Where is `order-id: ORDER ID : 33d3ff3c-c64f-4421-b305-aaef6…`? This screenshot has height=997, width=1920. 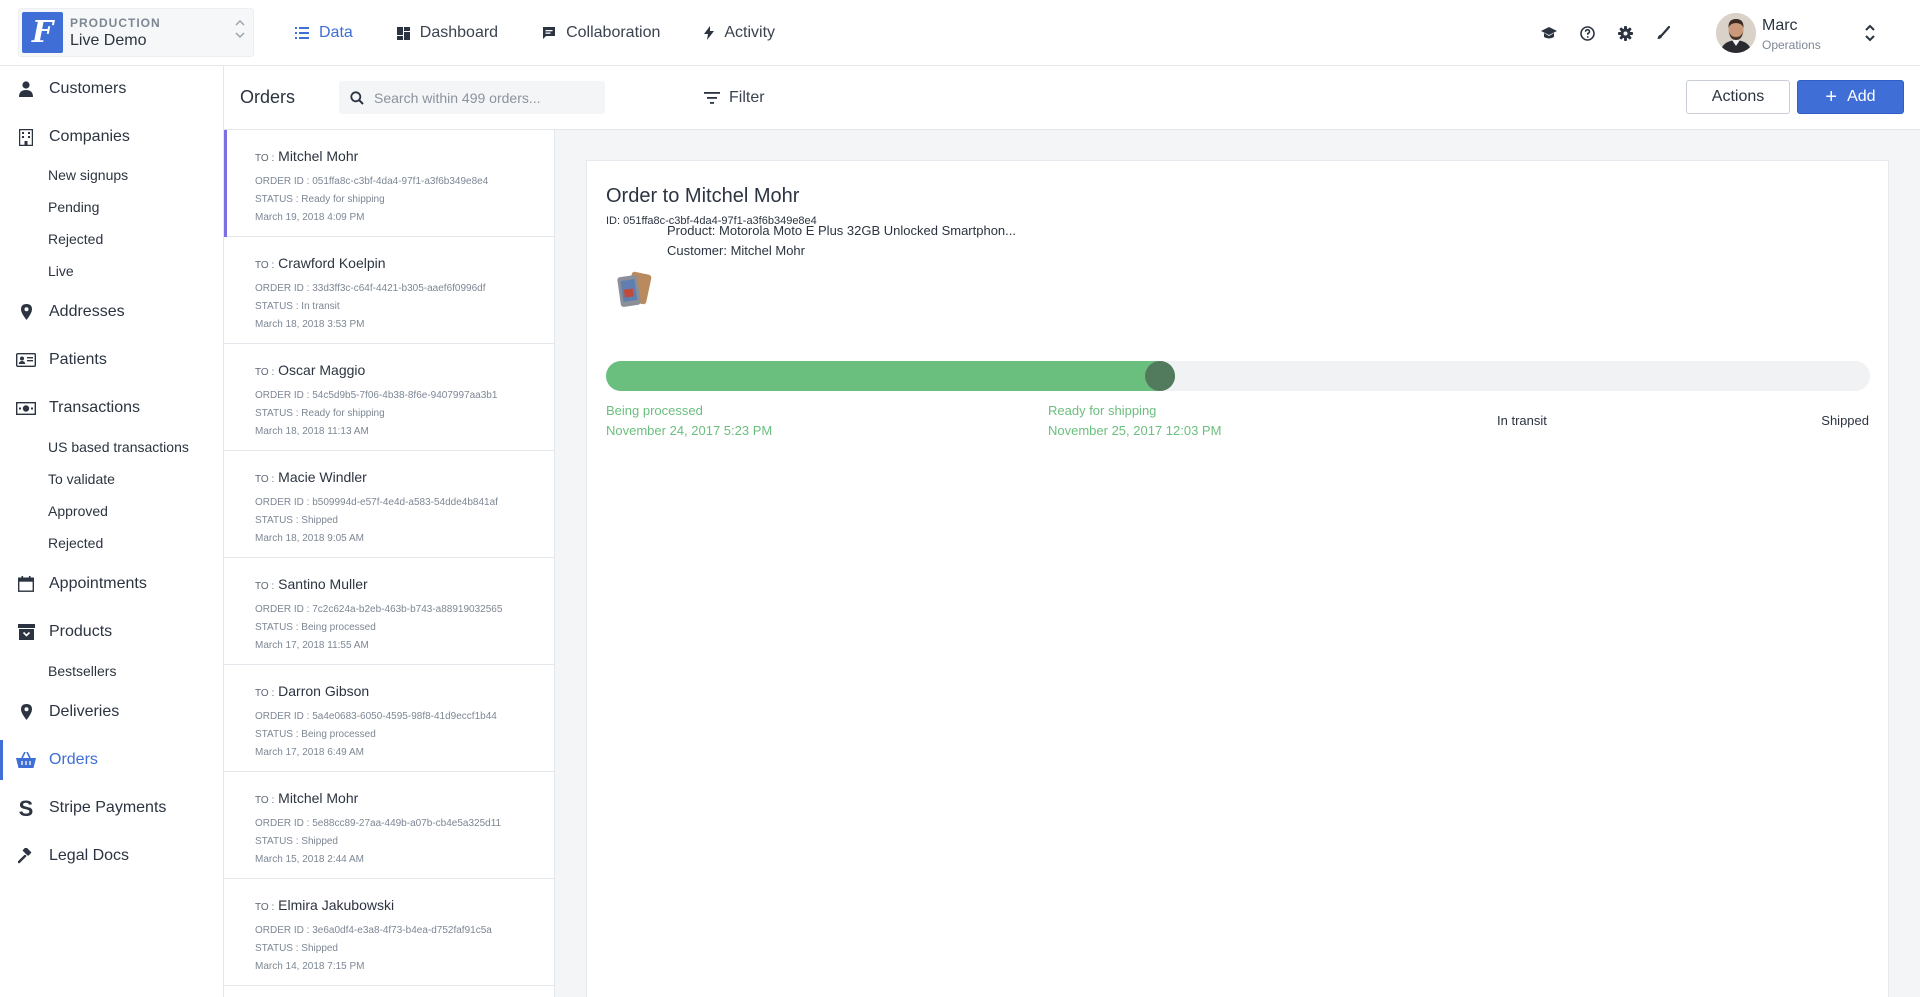
order-id: ORDER ID : 33d3ff3c-c64f-4421-b305-aaef6… is located at coordinates (370, 288).